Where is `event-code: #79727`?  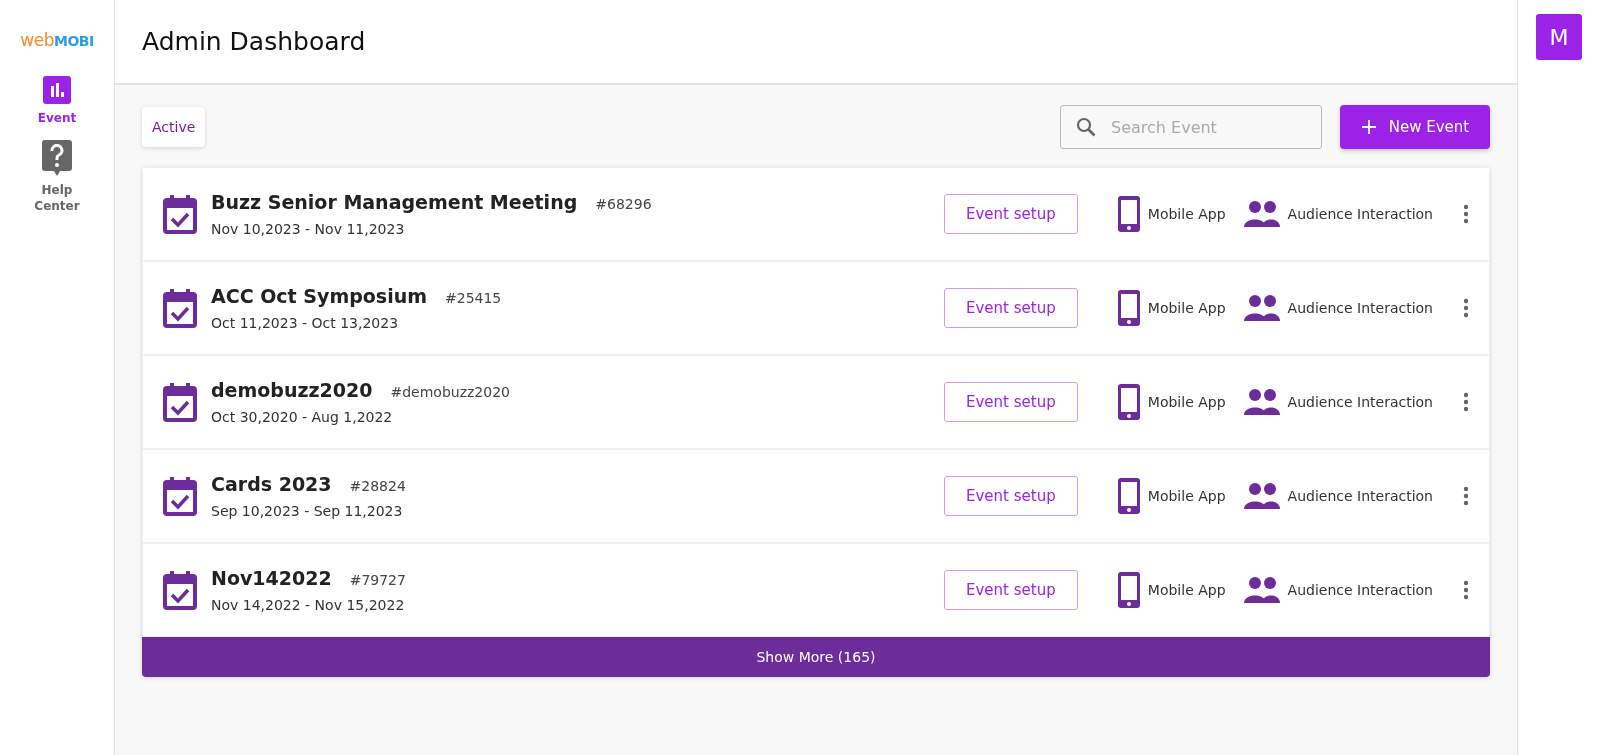 event-code: #79727 is located at coordinates (377, 580).